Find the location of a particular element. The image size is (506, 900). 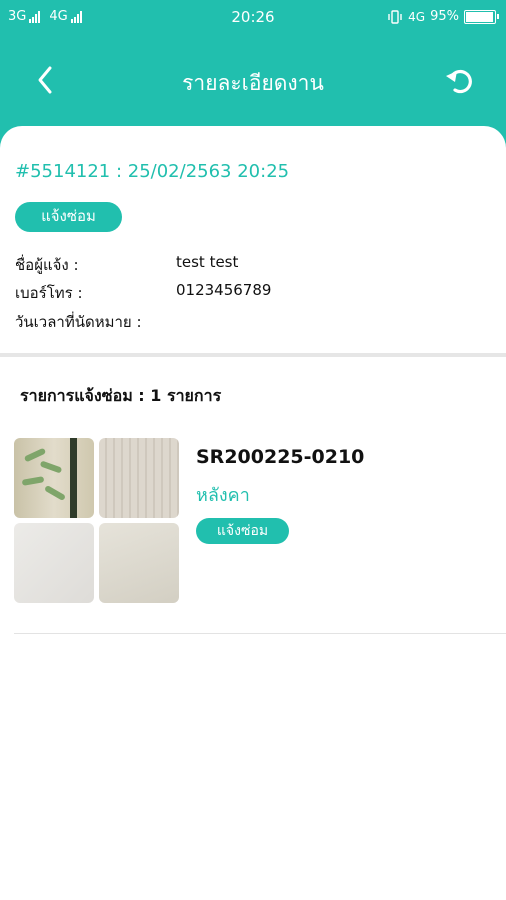

item-status-badge: แจ้งซ่อม is located at coordinates (242, 531).